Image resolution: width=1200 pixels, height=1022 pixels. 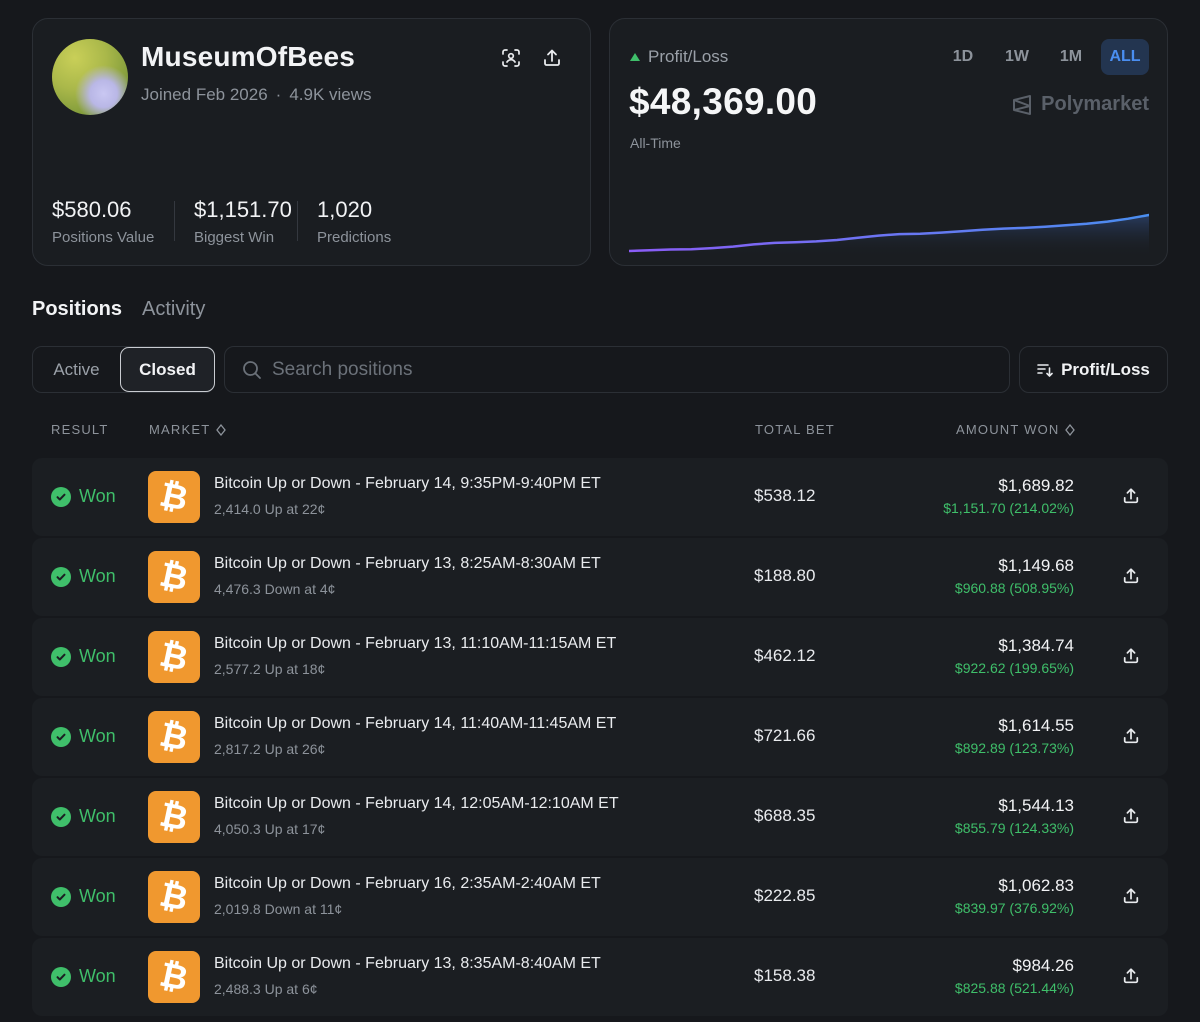 I want to click on avatar, so click(x=90, y=77).